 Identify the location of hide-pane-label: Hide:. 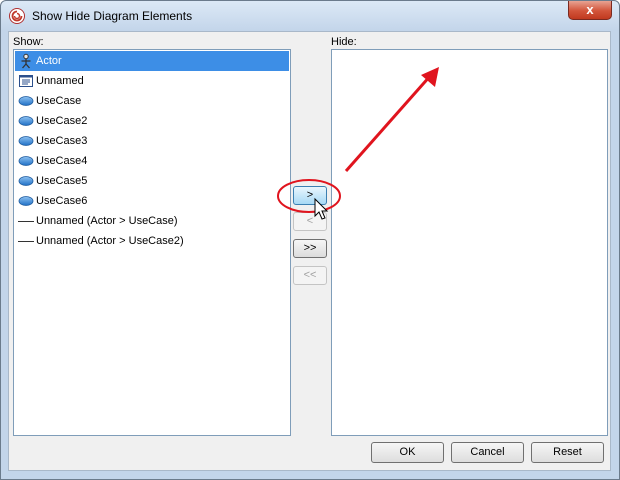
(344, 42).